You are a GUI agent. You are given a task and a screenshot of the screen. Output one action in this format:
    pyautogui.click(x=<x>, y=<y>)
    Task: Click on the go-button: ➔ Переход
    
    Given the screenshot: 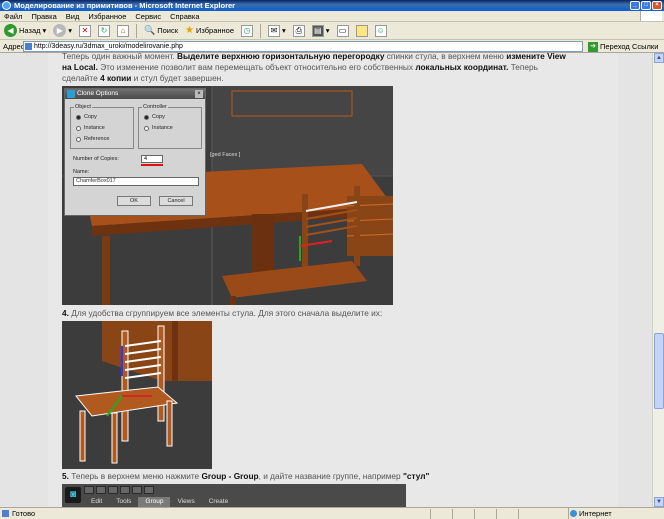 What is the action you would take?
    pyautogui.click(x=609, y=46)
    